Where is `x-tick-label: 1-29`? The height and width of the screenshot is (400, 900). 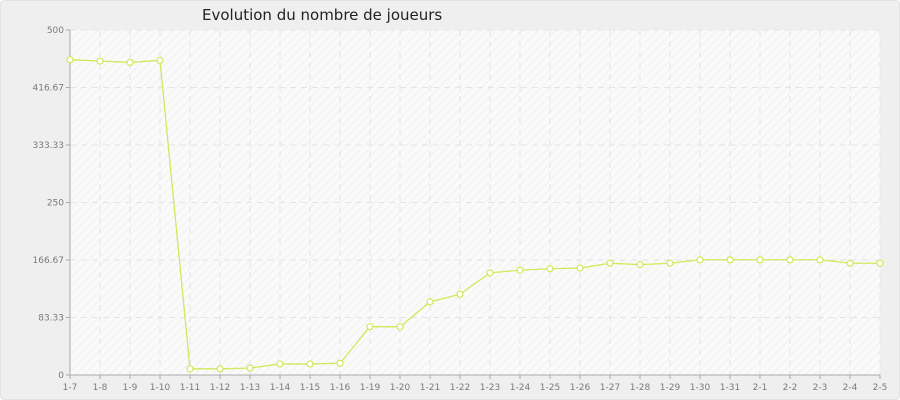 x-tick-label: 1-29 is located at coordinates (670, 388).